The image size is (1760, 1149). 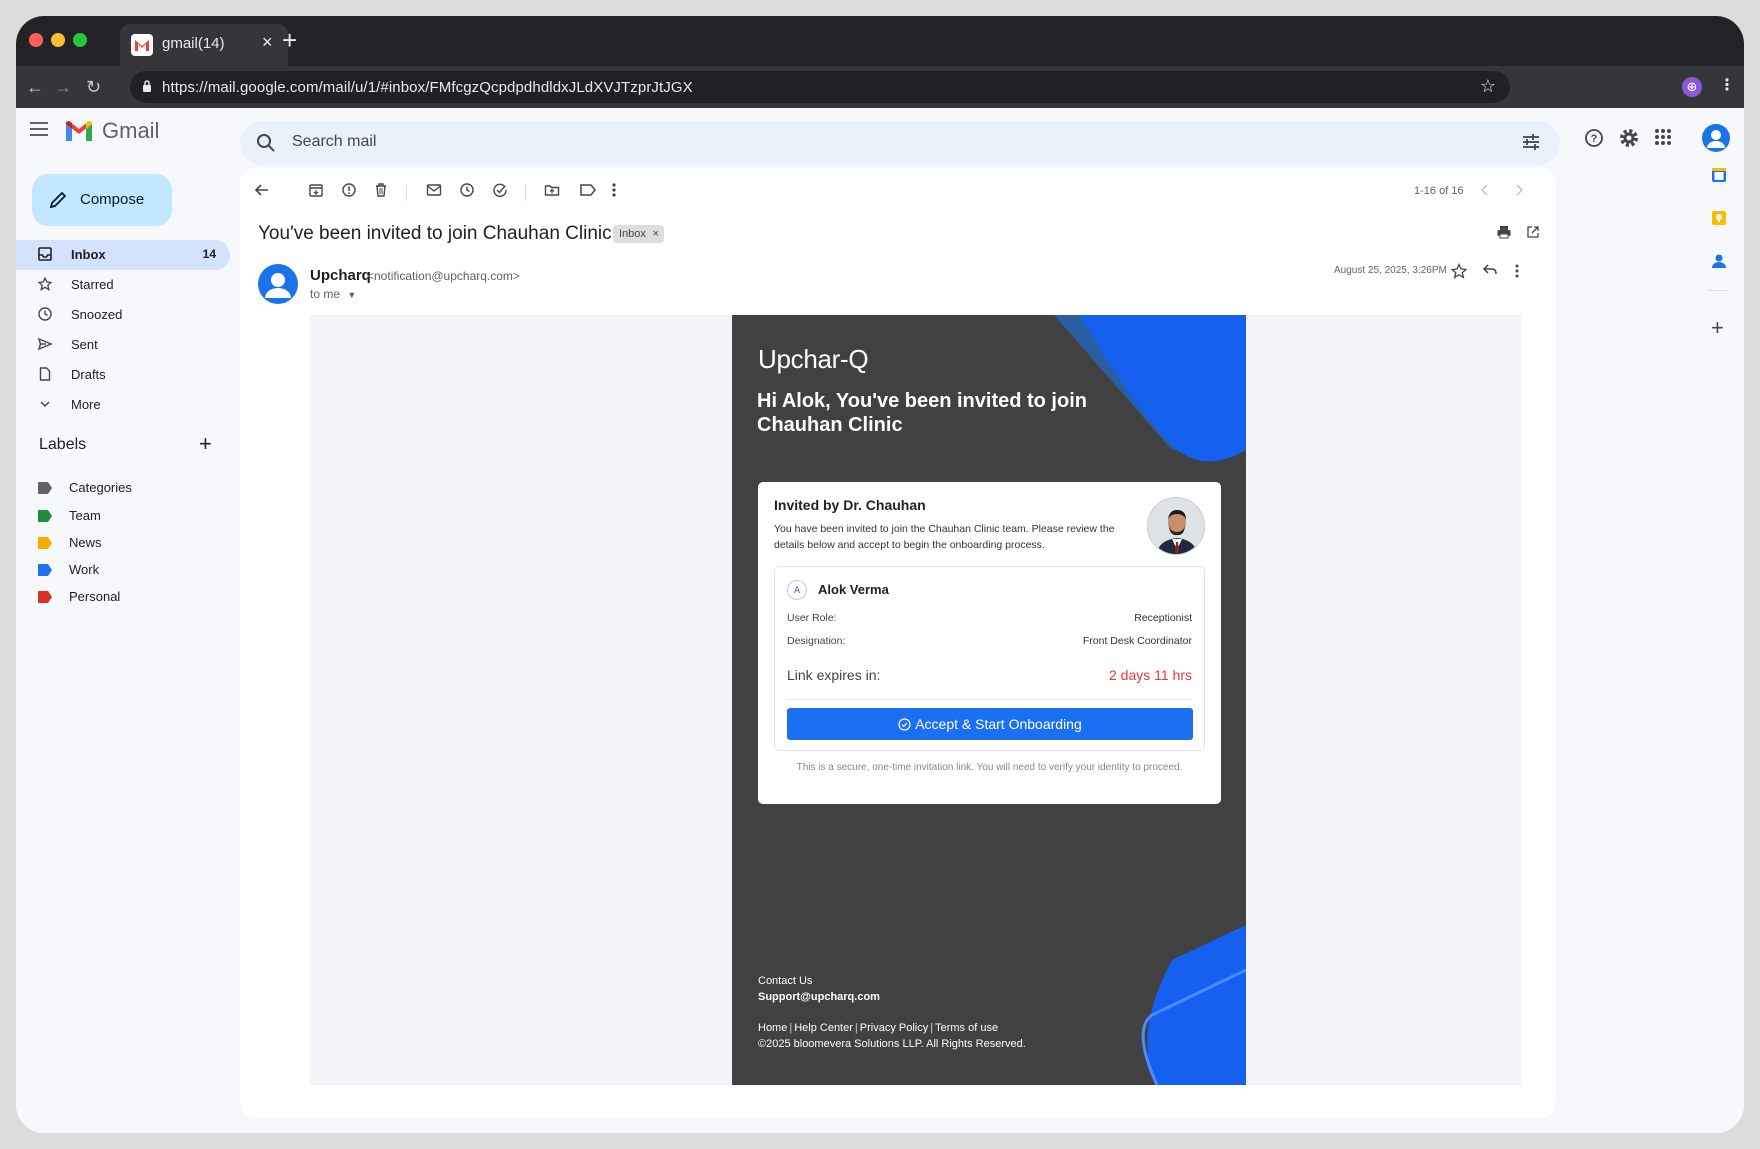 What do you see at coordinates (1459, 273) in the screenshot?
I see `star-message-icon` at bounding box center [1459, 273].